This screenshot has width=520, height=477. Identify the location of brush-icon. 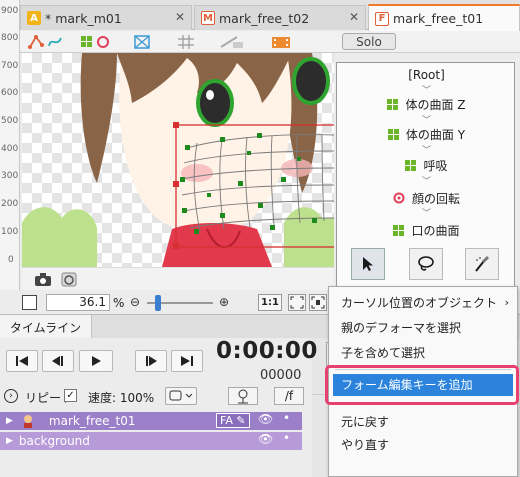
(482, 263).